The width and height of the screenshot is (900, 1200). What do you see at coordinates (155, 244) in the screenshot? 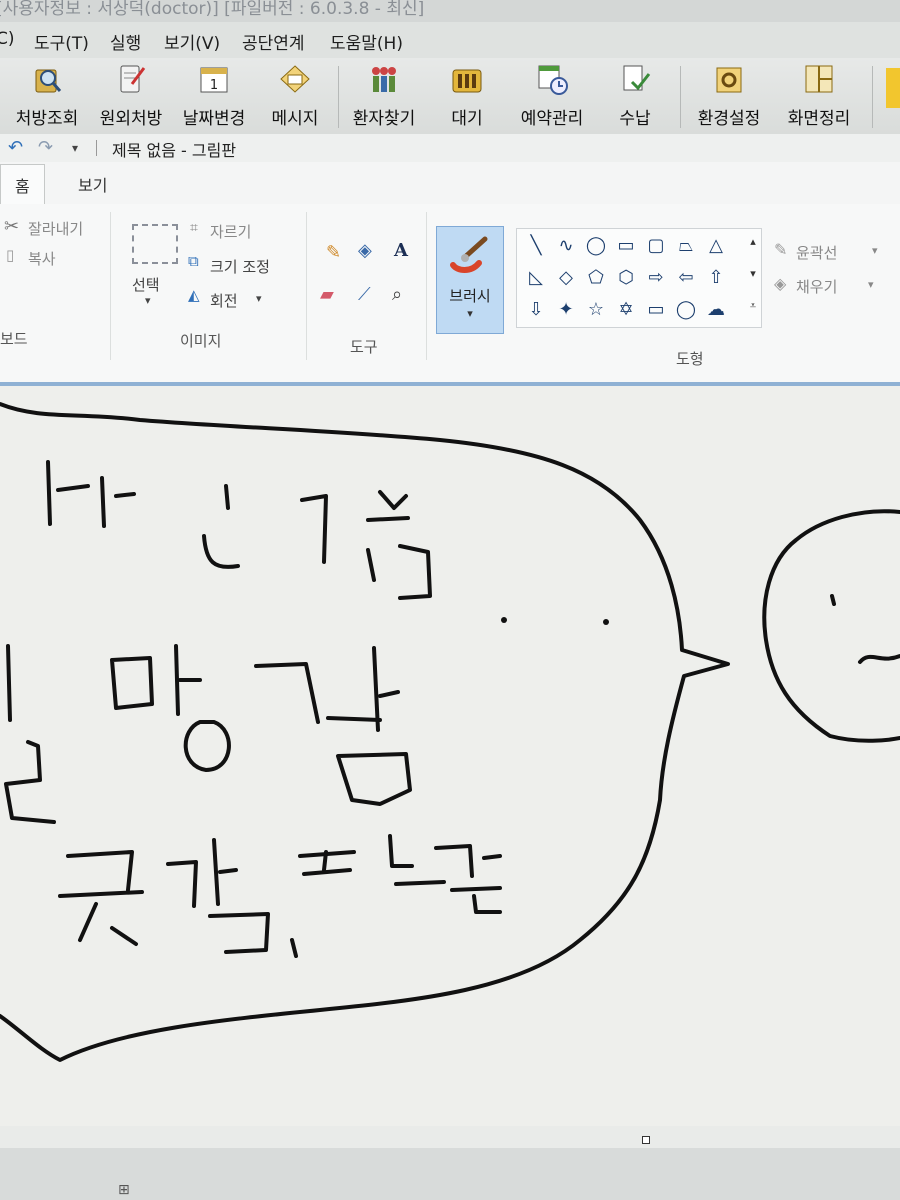
I see `select-icon` at bounding box center [155, 244].